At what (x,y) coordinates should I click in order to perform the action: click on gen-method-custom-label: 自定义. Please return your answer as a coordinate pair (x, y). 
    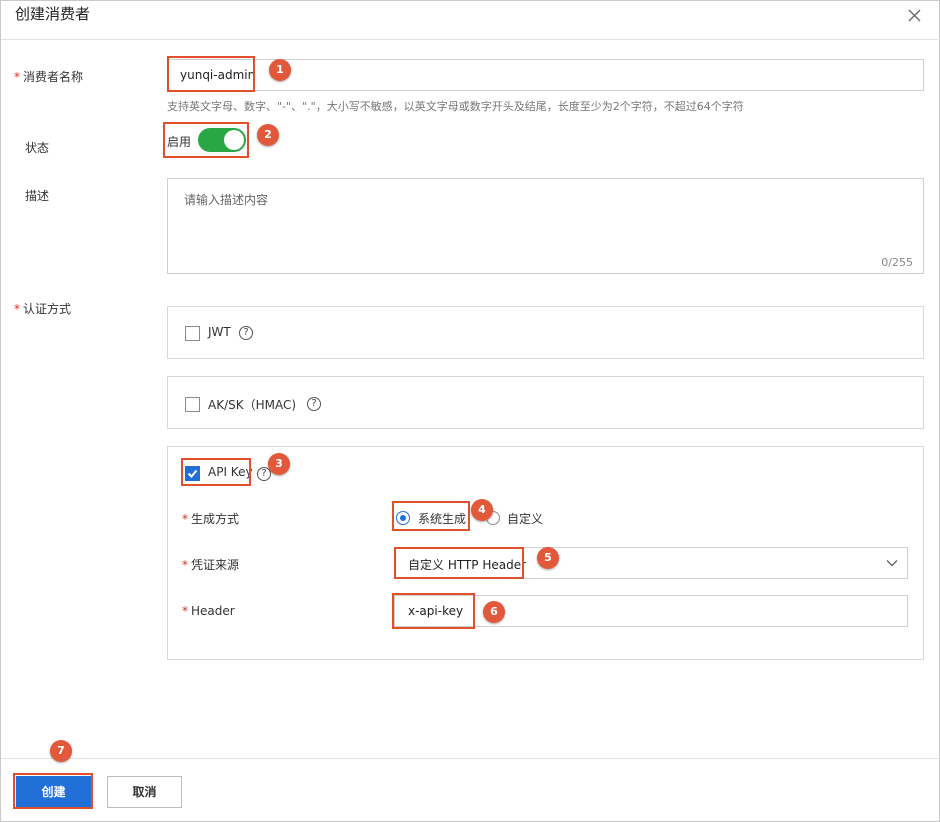
    Looking at the image, I should click on (525, 519).